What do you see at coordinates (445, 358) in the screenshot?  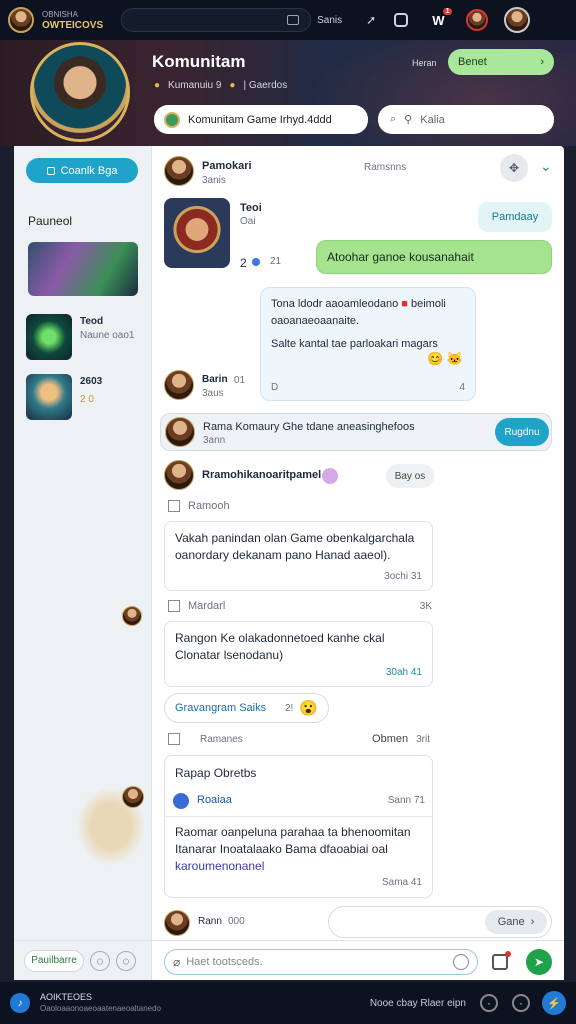 I see `emoji-reactions: 😊 🐱` at bounding box center [445, 358].